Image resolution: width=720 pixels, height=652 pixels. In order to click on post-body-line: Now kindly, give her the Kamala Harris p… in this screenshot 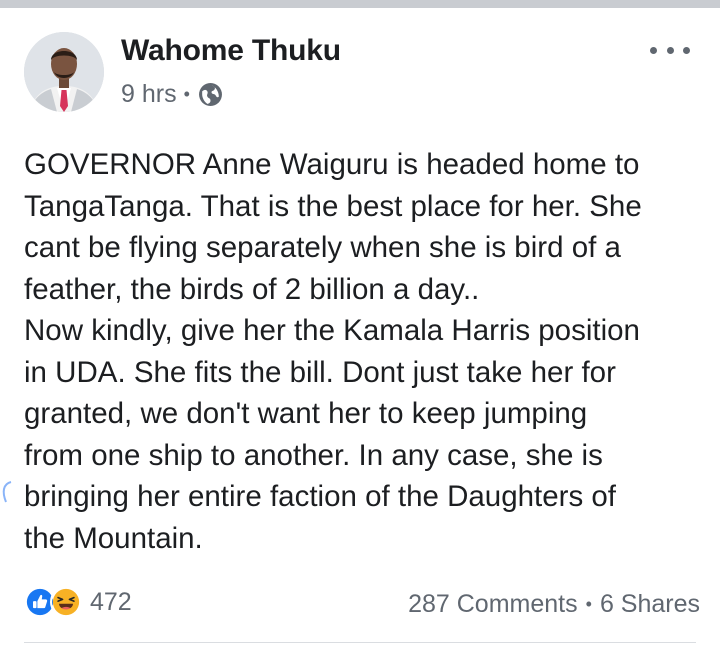, I will do `click(332, 330)`.